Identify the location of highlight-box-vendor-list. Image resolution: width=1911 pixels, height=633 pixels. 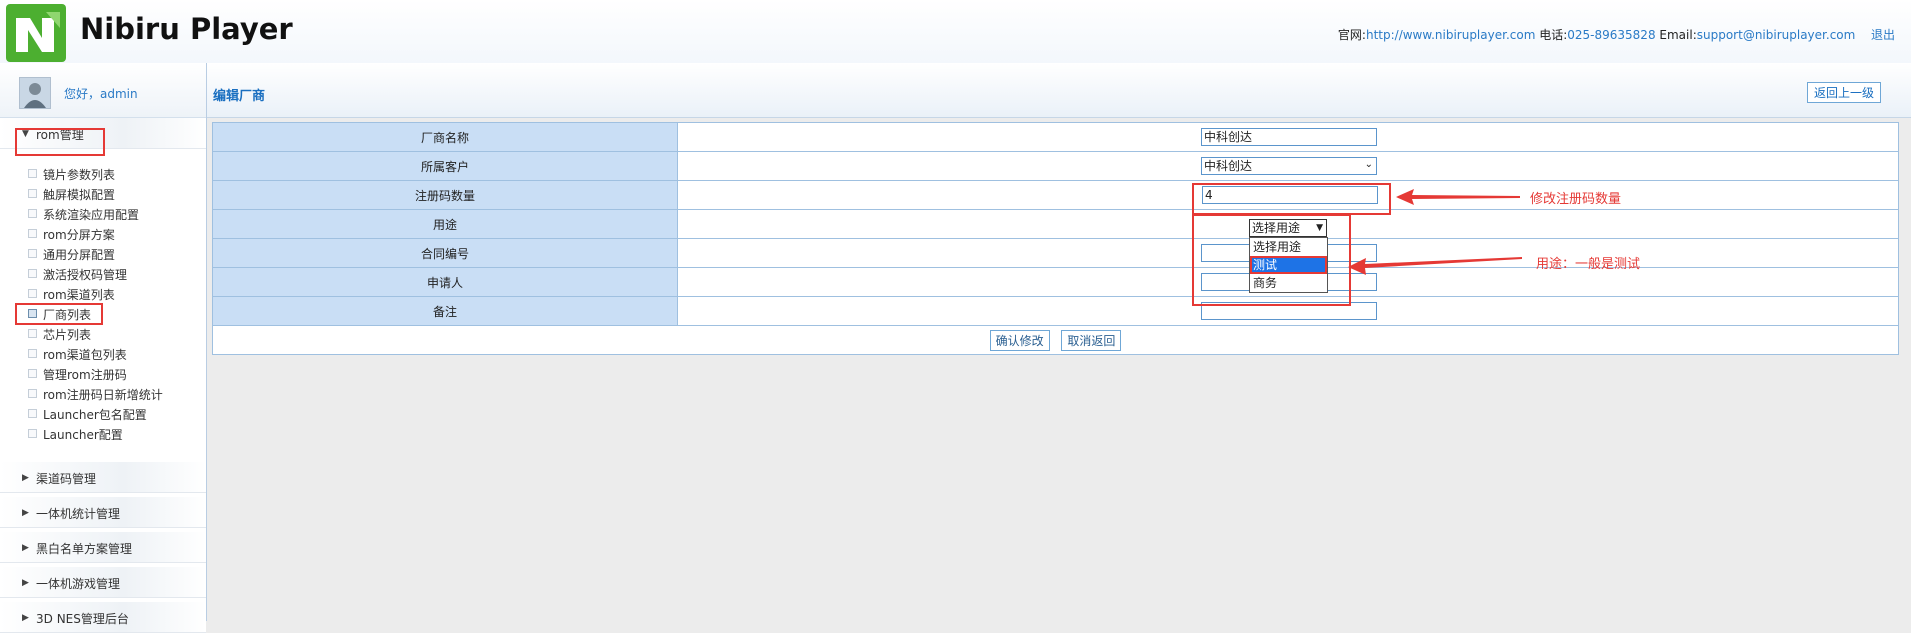
(59, 314).